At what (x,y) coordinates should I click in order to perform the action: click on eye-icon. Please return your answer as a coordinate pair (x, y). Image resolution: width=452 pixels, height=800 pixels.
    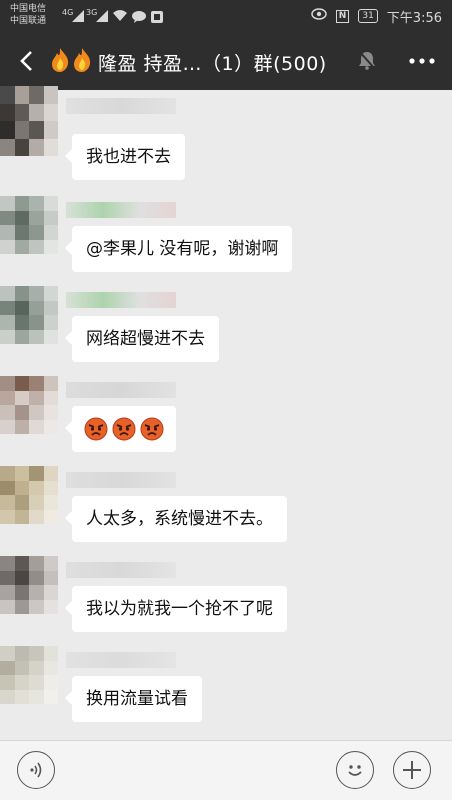
    Looking at the image, I should click on (319, 16).